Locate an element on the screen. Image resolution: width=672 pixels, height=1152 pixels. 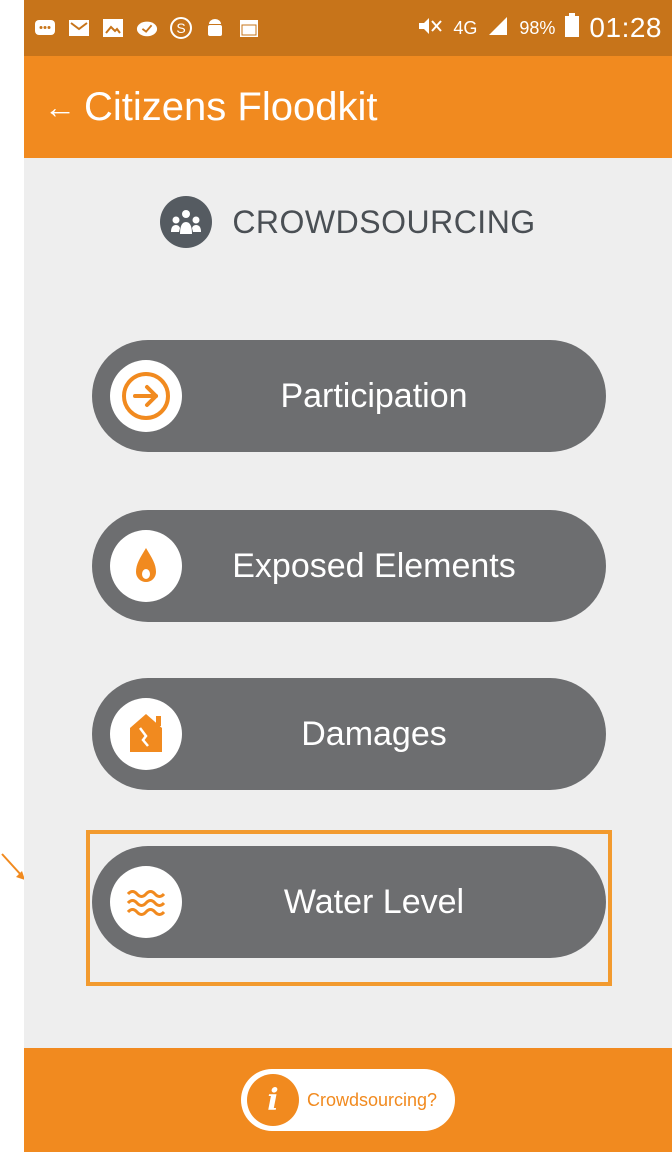
mute-icon is located at coordinates (430, 28).